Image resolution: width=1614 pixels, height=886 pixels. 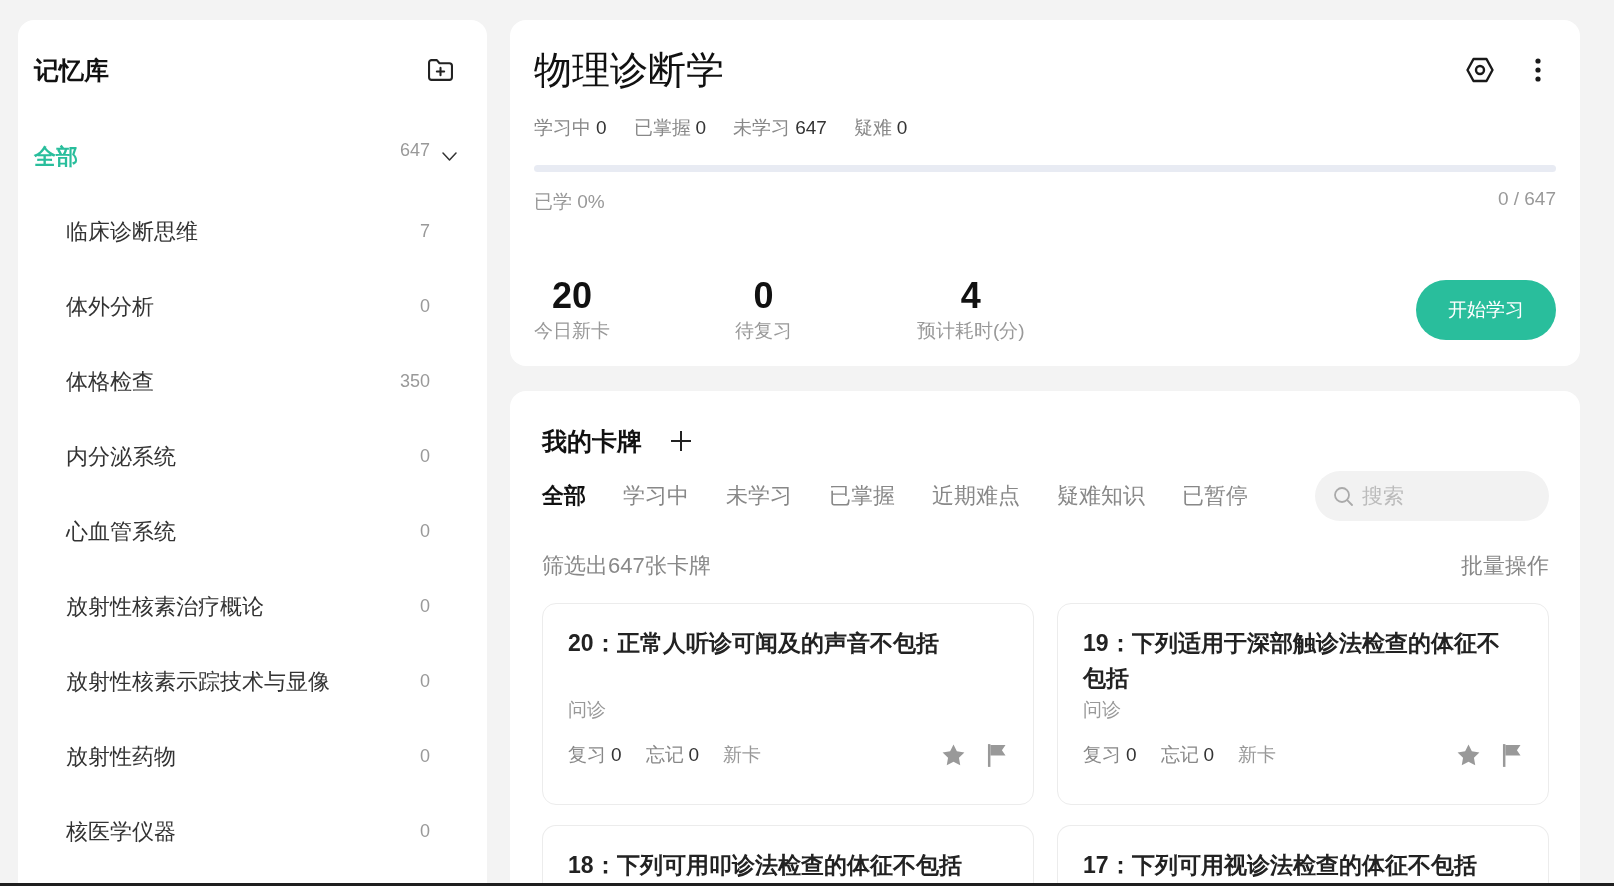 What do you see at coordinates (759, 496) in the screenshot?
I see `filter-tab: 未学习` at bounding box center [759, 496].